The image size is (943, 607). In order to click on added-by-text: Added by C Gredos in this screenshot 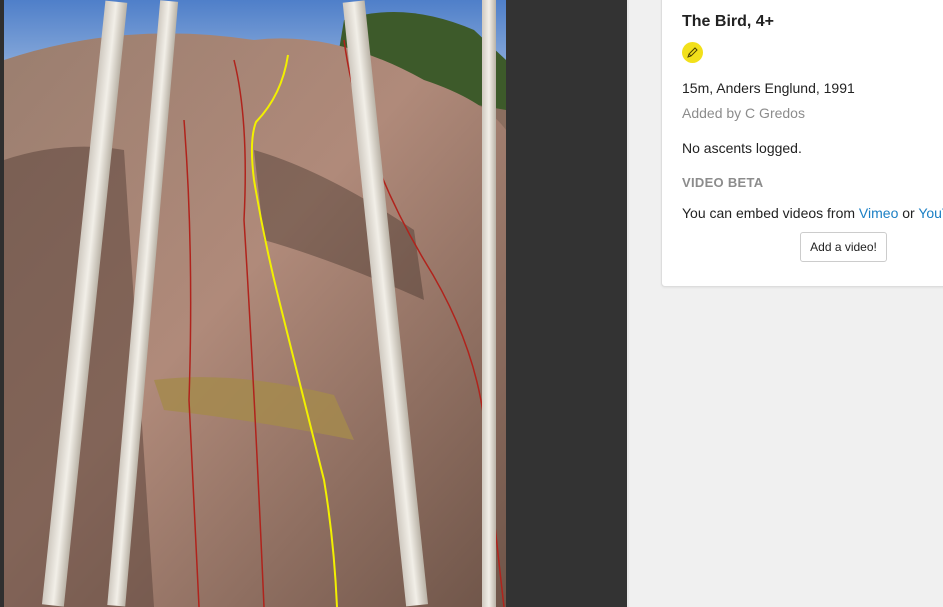, I will do `click(743, 113)`.